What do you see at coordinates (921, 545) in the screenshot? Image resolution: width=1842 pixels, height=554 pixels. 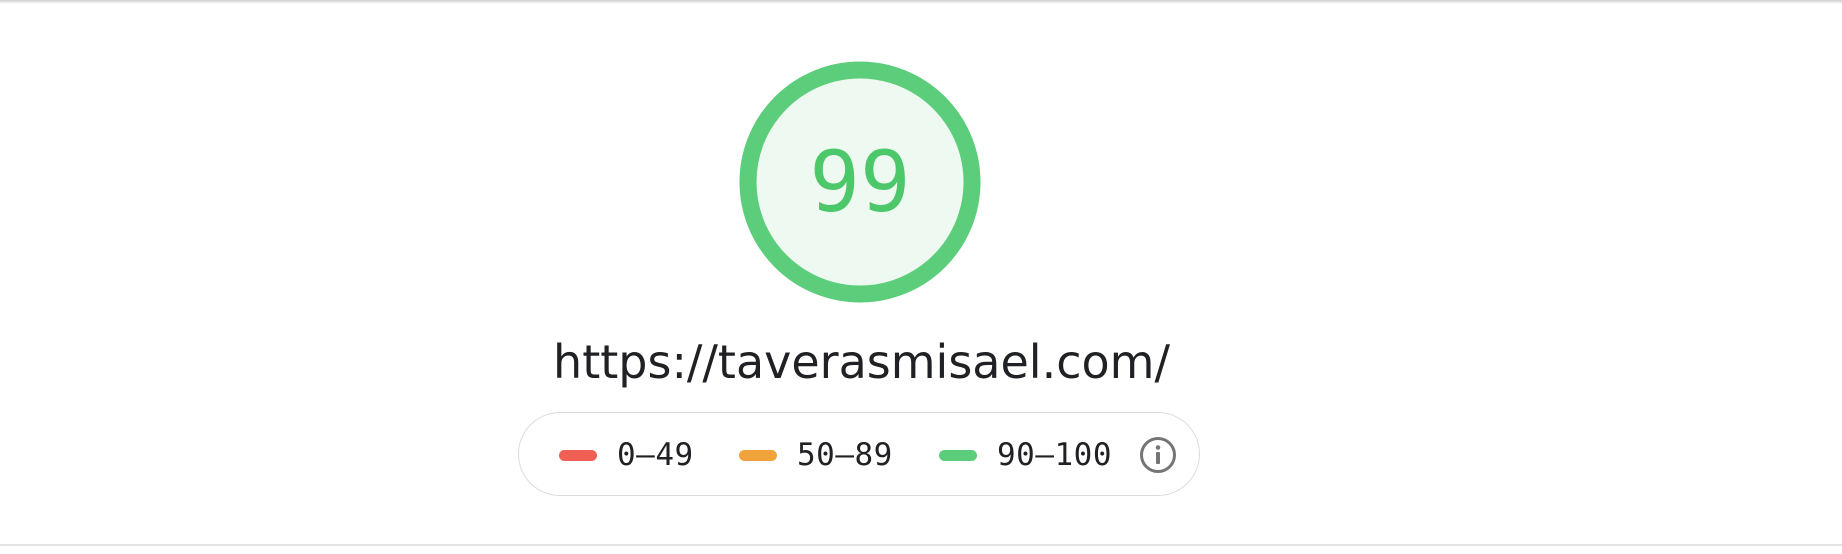 I see `bottom-divider` at bounding box center [921, 545].